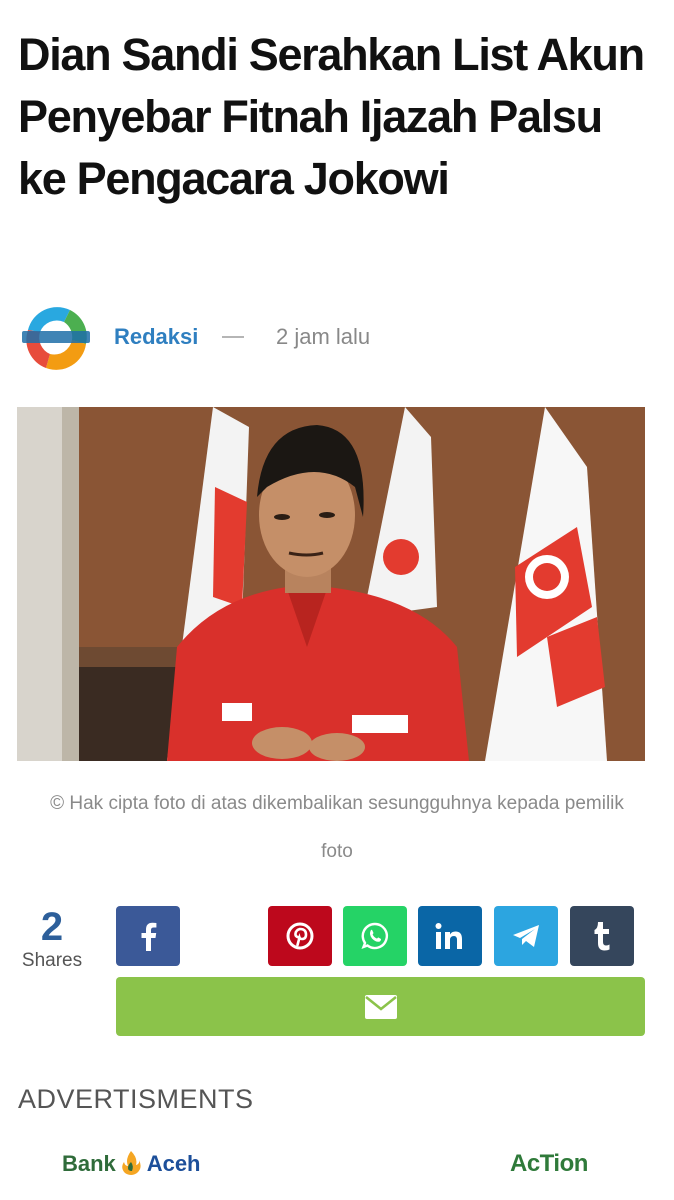 The image size is (674, 1200). I want to click on share-count: 2, so click(52, 927).